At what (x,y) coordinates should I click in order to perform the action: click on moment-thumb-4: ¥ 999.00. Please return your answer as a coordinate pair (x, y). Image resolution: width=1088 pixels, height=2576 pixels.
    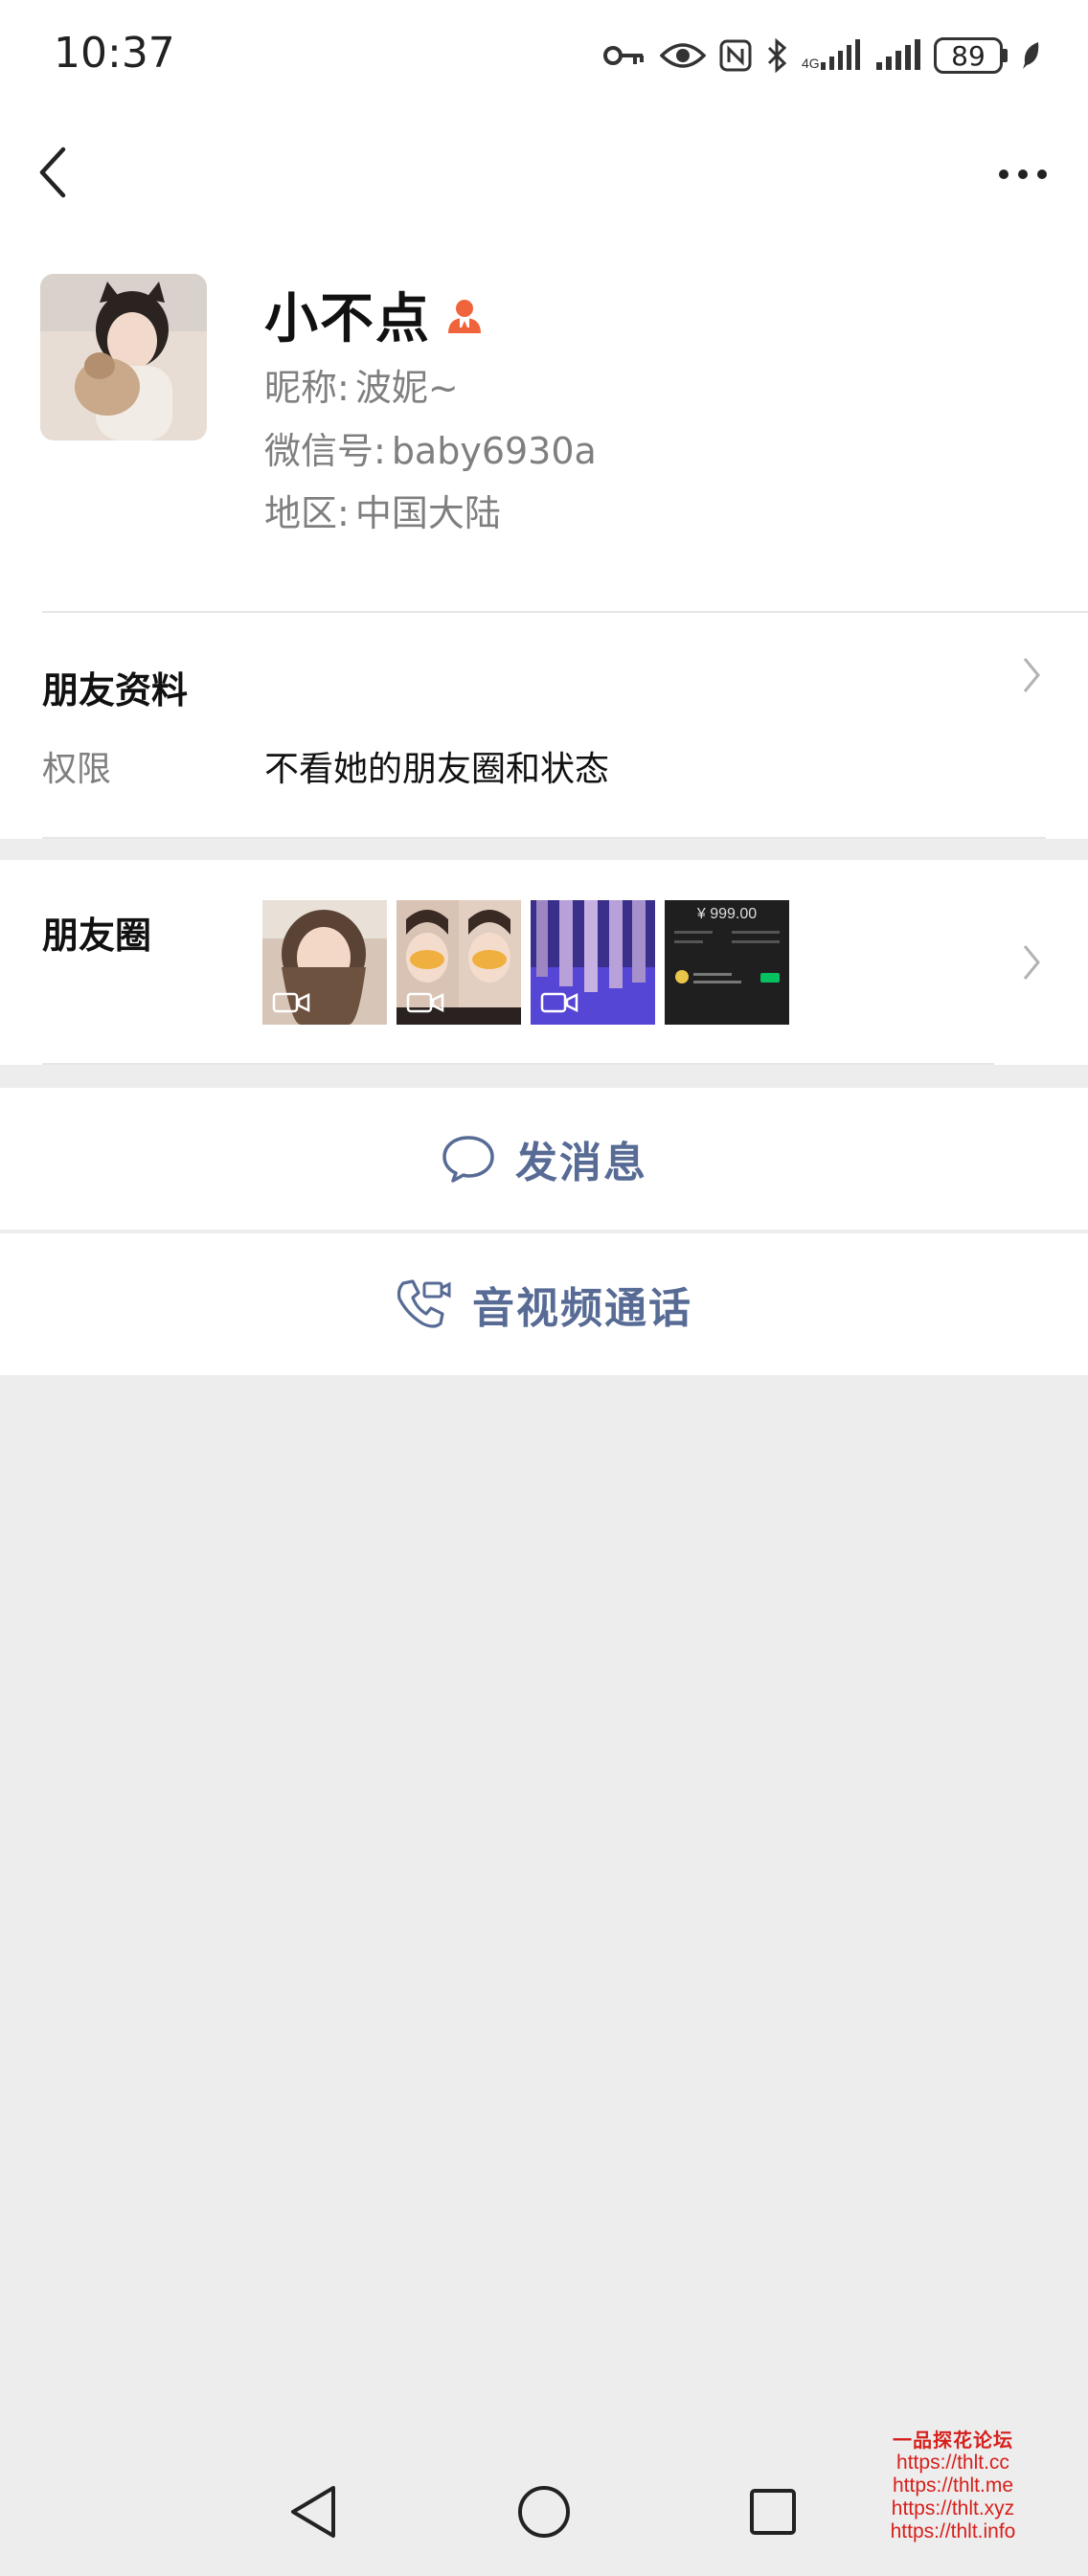
    Looking at the image, I should click on (727, 962).